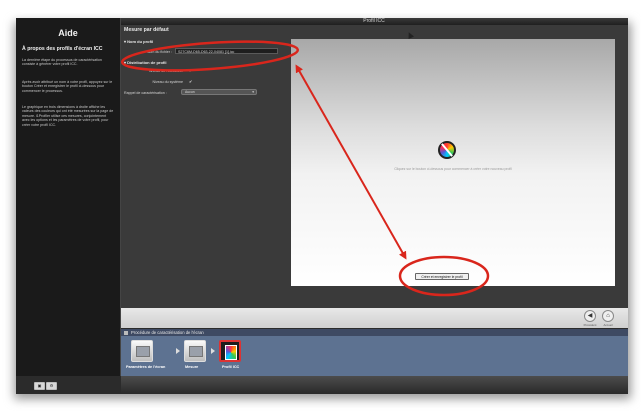 Image resolution: width=641 pixels, height=419 pixels. Describe the element at coordinates (39, 386) in the screenshot. I see `sidebar-toggle-icon: ▣` at that location.